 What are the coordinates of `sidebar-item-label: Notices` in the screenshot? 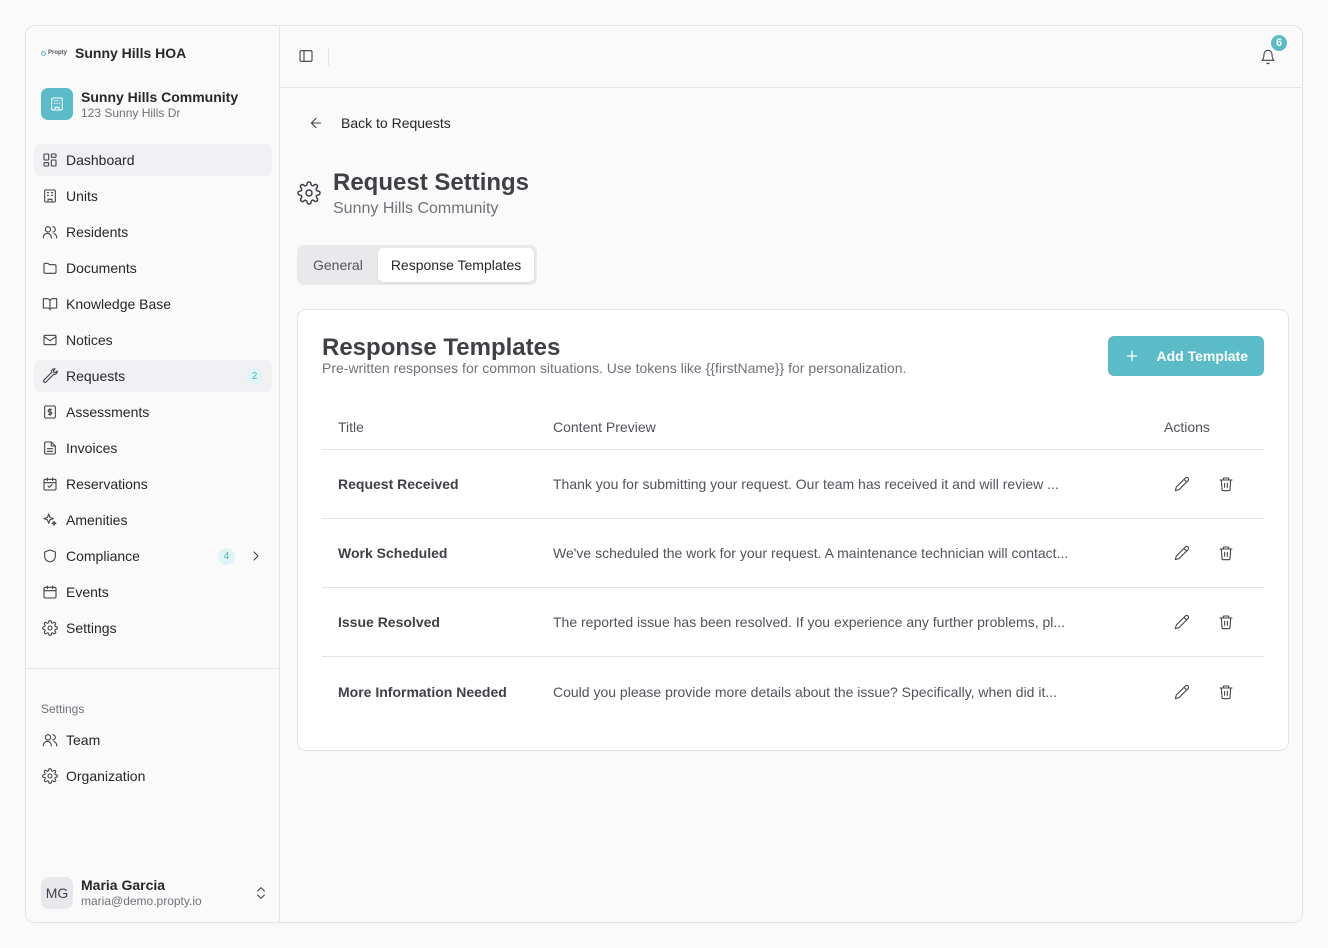 It's located at (89, 340).